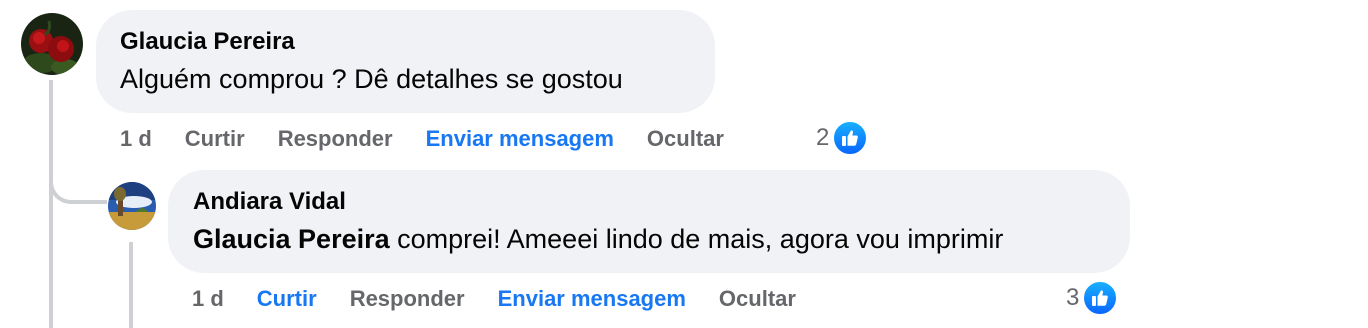 Image resolution: width=1368 pixels, height=328 pixels. I want to click on mention-link: Glaucia Pereira, so click(291, 239).